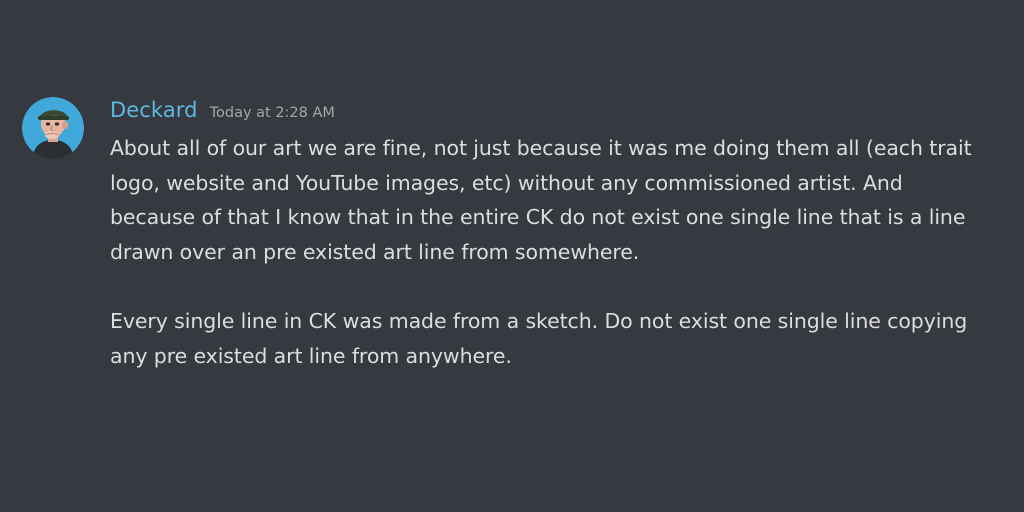  I want to click on message-timestamp: Today at 2:28 AM, so click(272, 113).